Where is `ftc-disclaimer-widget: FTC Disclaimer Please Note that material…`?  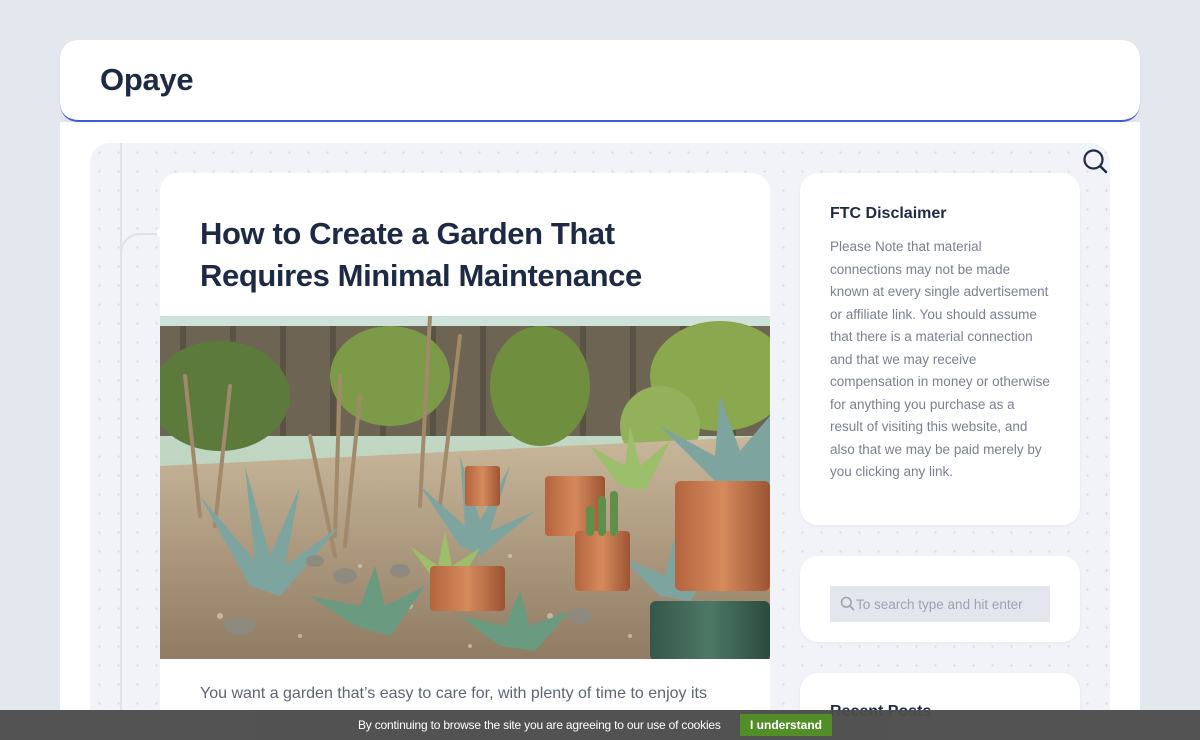 ftc-disclaimer-widget: FTC Disclaimer Please Note that material… is located at coordinates (940, 349).